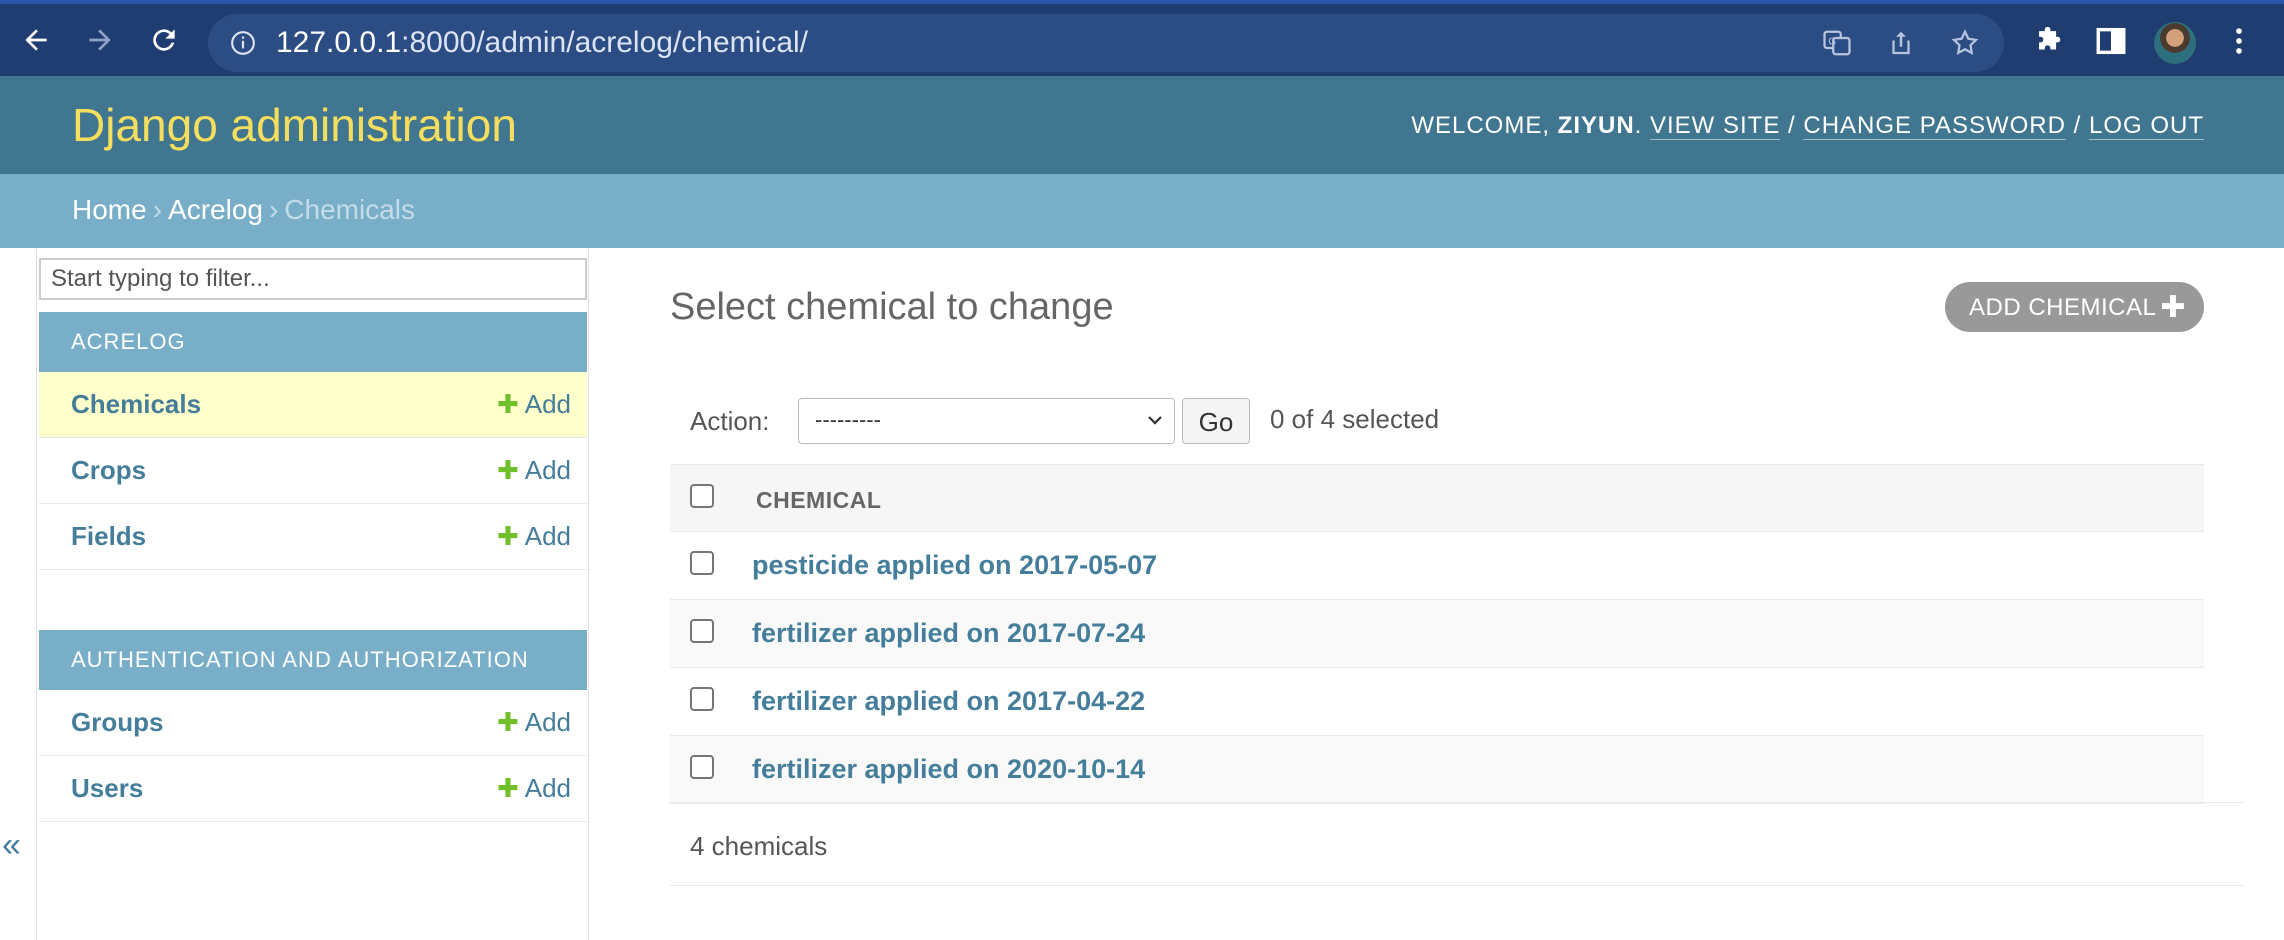 The image size is (2284, 940). What do you see at coordinates (108, 470) in the screenshot?
I see `sidebar-item-label: Crops` at bounding box center [108, 470].